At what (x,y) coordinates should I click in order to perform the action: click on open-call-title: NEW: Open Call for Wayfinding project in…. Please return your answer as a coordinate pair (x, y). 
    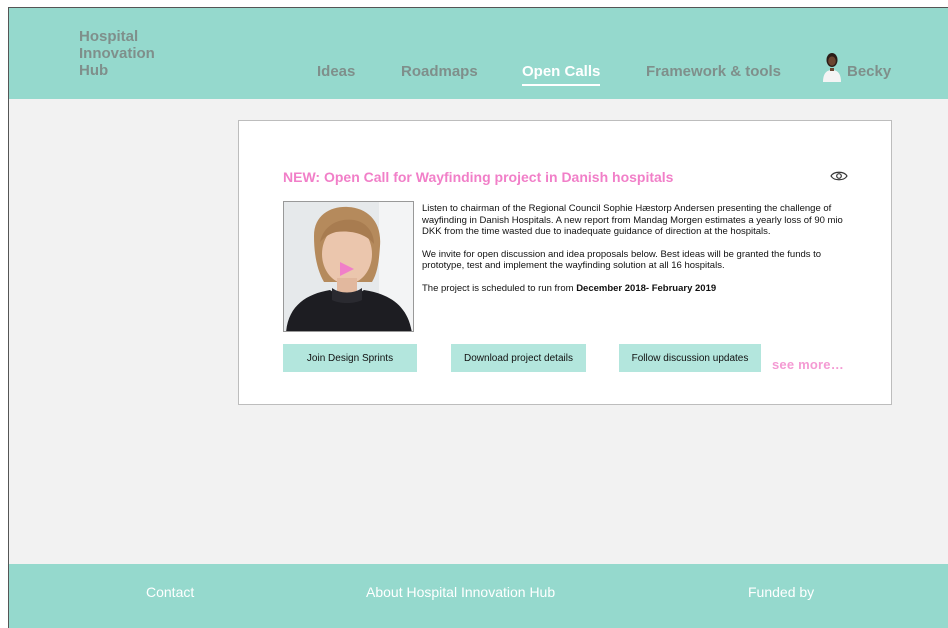
    Looking at the image, I should click on (478, 177).